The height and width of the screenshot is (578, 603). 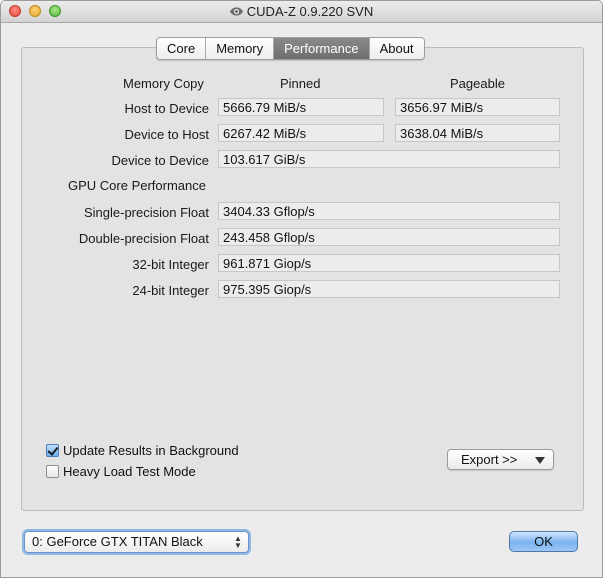 I want to click on tab-core: Core, so click(x=182, y=48).